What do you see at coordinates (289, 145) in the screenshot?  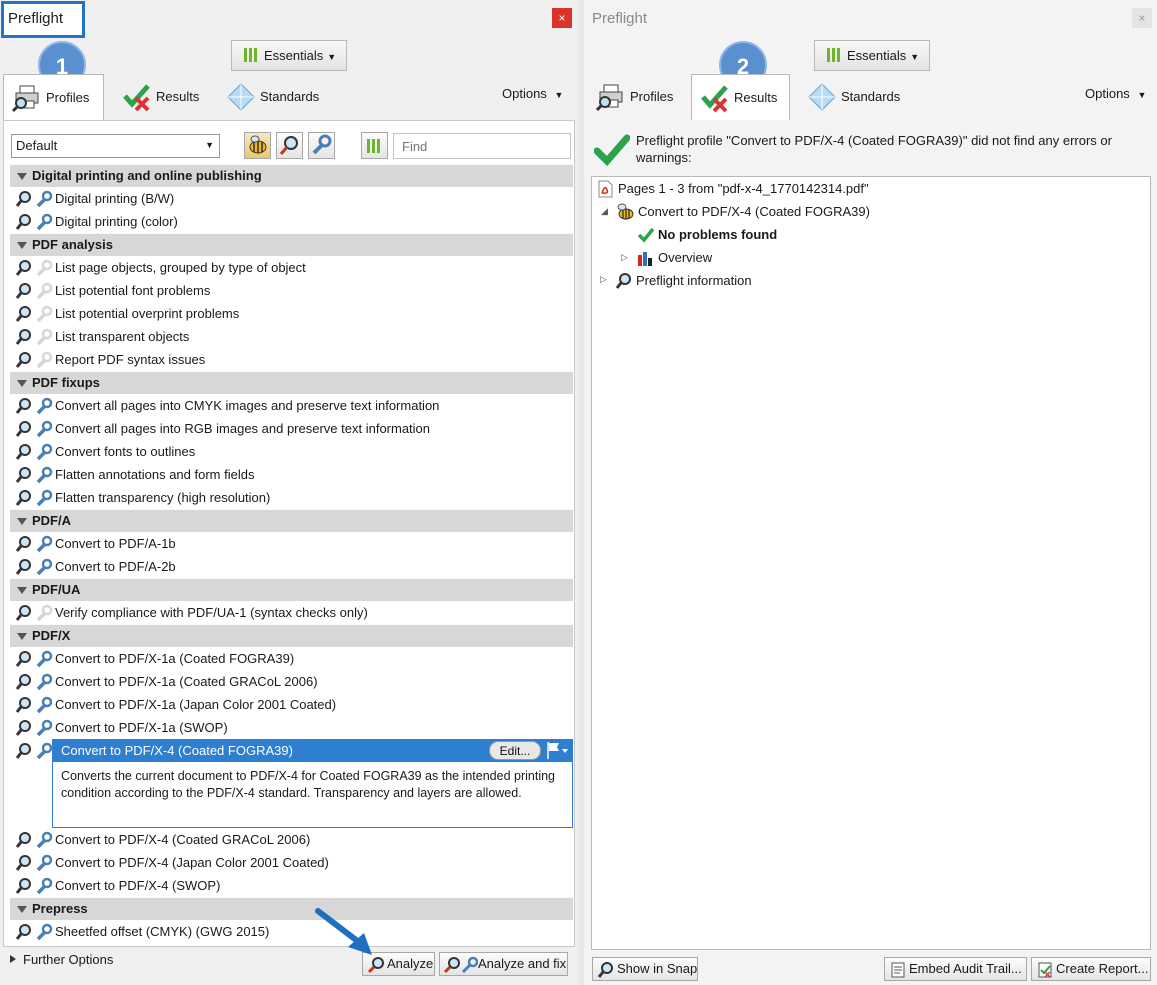 I see `checks-filter-button` at bounding box center [289, 145].